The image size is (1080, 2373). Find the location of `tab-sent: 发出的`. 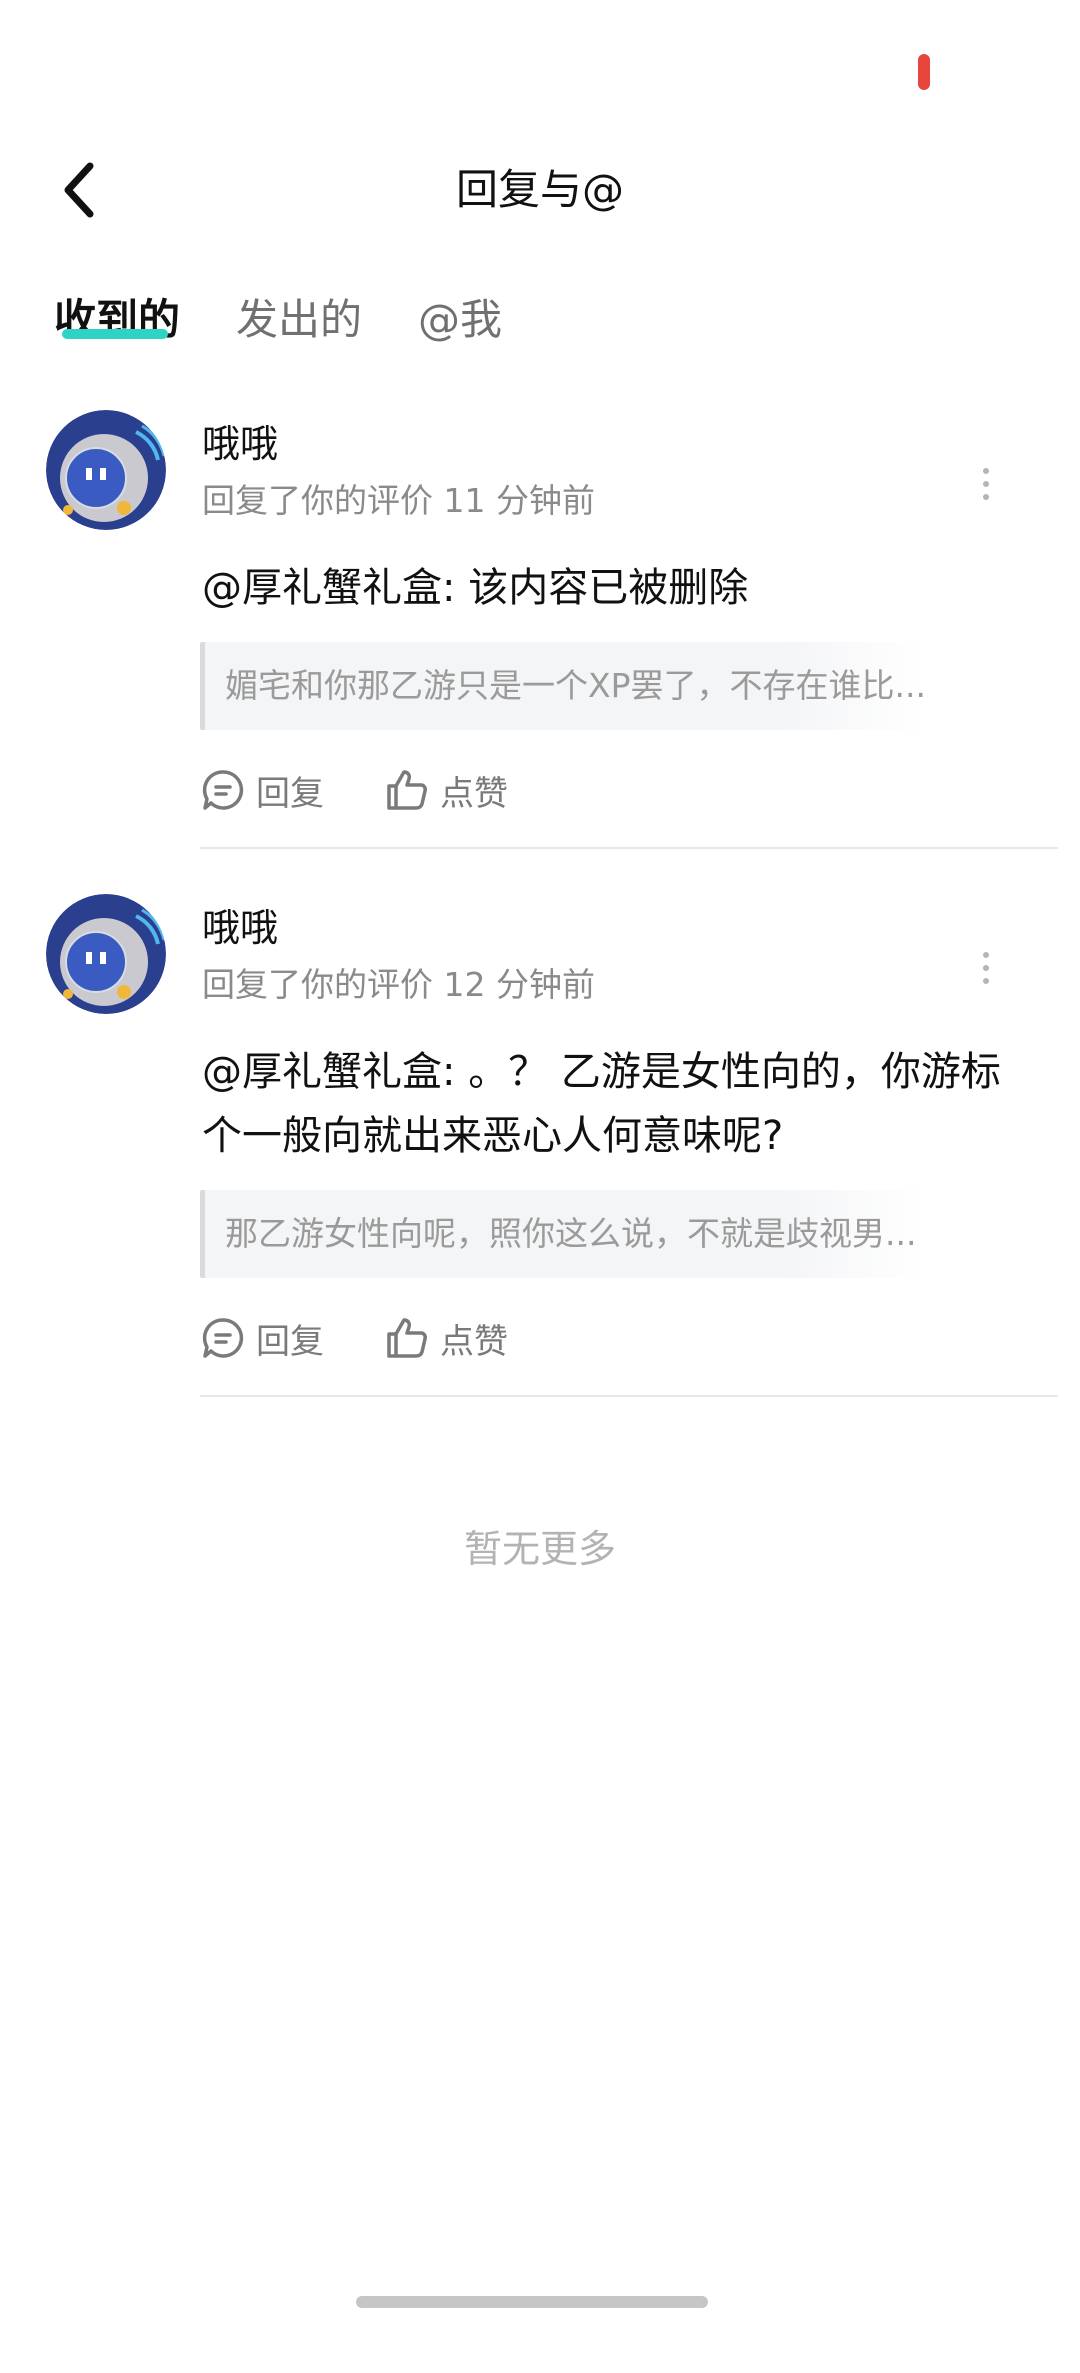

tab-sent: 发出的 is located at coordinates (299, 320).